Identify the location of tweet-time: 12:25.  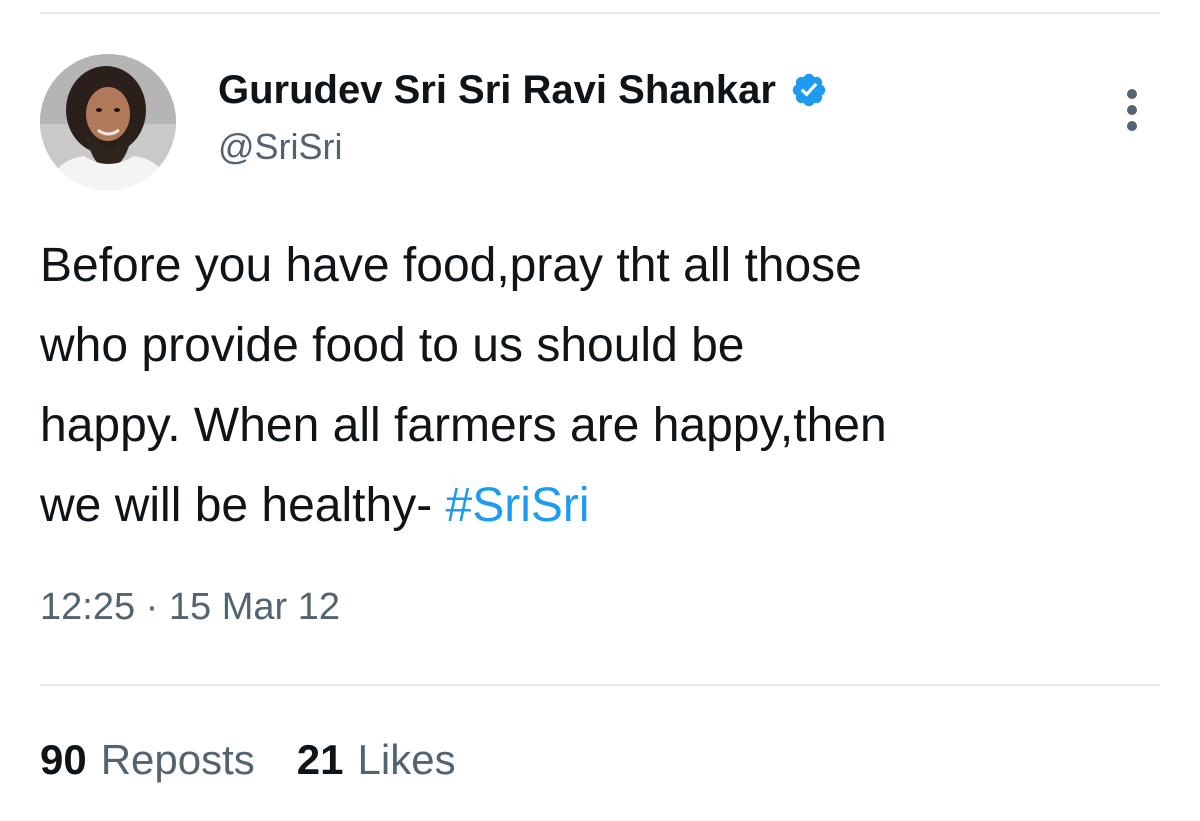
(88, 607).